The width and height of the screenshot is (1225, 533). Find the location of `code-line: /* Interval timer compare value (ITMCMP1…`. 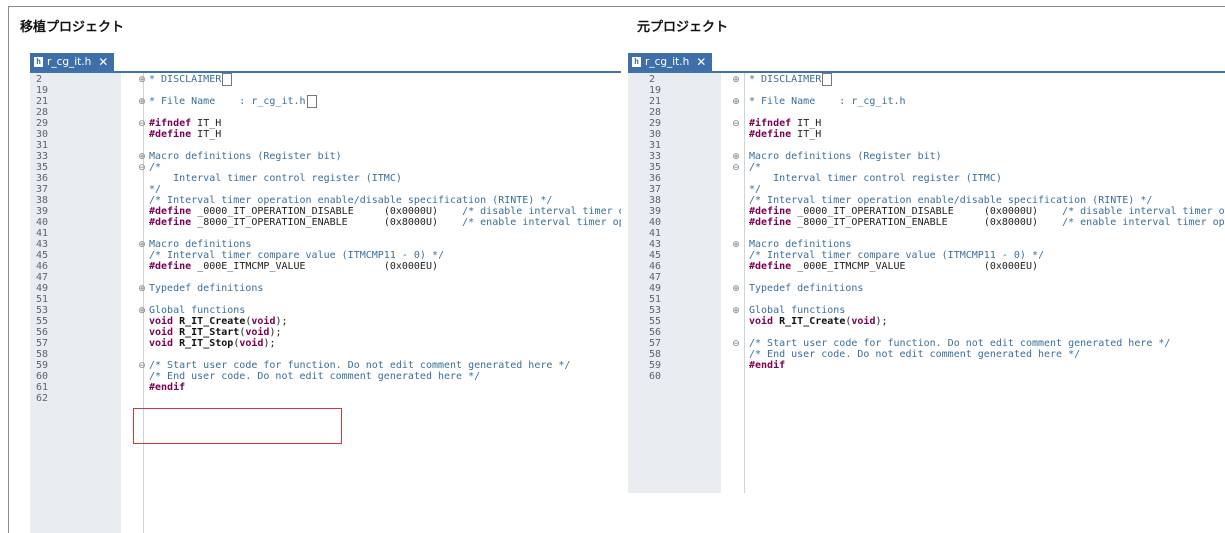

code-line: /* Interval timer compare value (ITMCMP1… is located at coordinates (896, 255).